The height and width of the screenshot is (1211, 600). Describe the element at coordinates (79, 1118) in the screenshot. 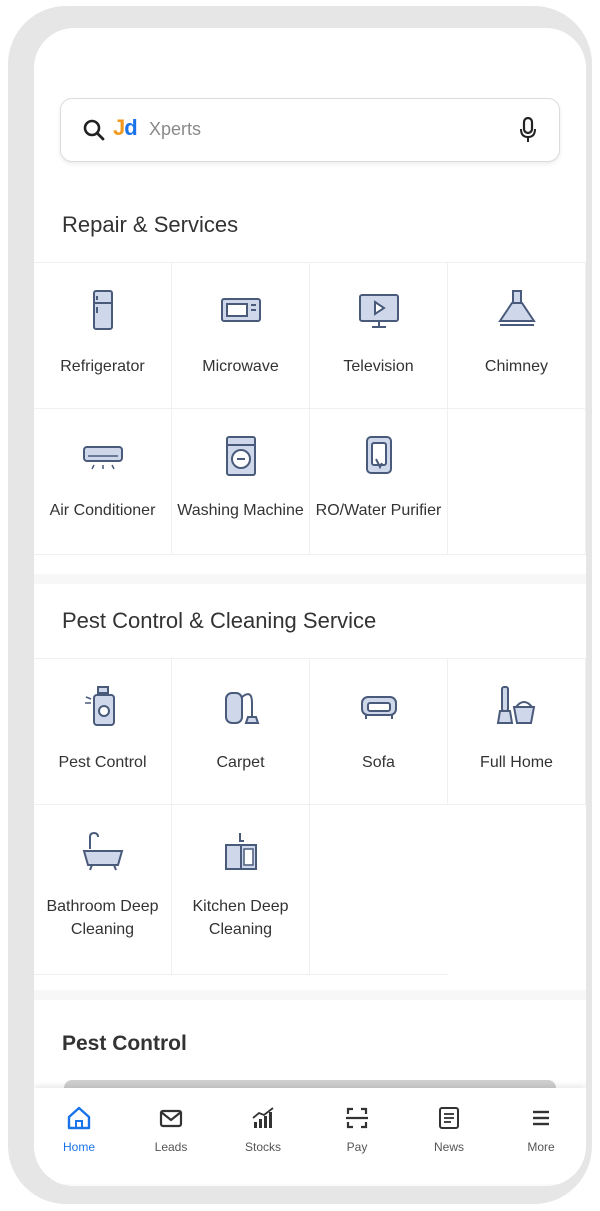

I see `home-icon` at that location.